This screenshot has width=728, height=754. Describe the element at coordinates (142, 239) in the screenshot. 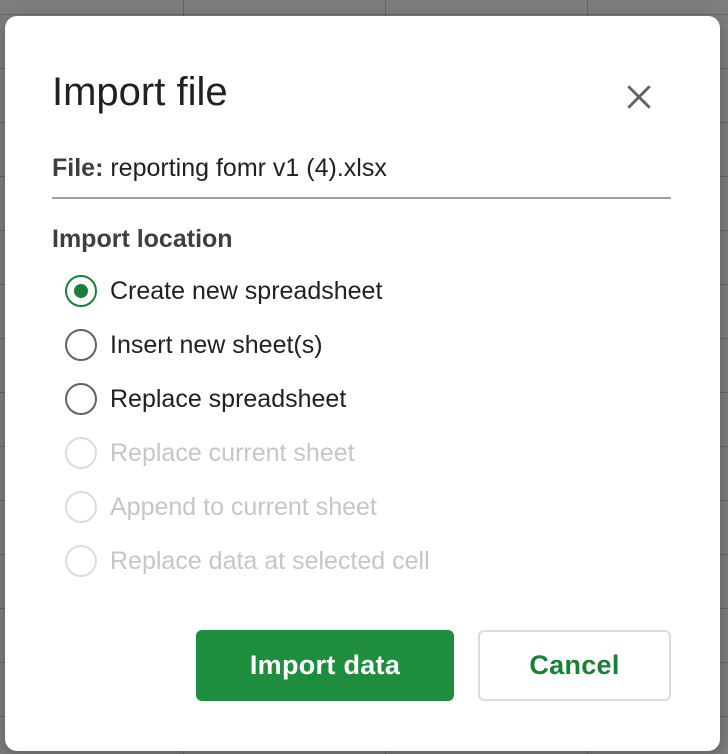

I see `import-location-label: Import location` at that location.